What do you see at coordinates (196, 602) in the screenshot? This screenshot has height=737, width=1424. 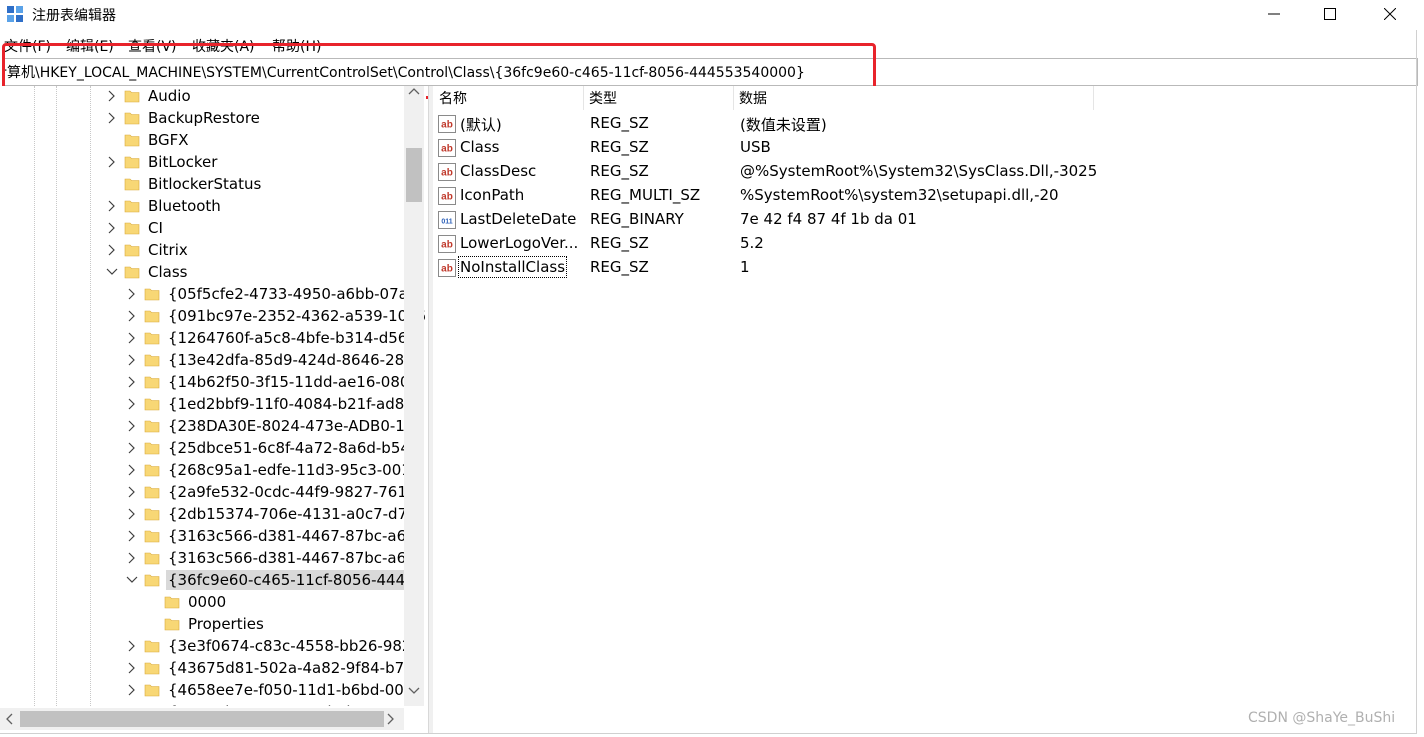 I see `tree-item: 0000` at bounding box center [196, 602].